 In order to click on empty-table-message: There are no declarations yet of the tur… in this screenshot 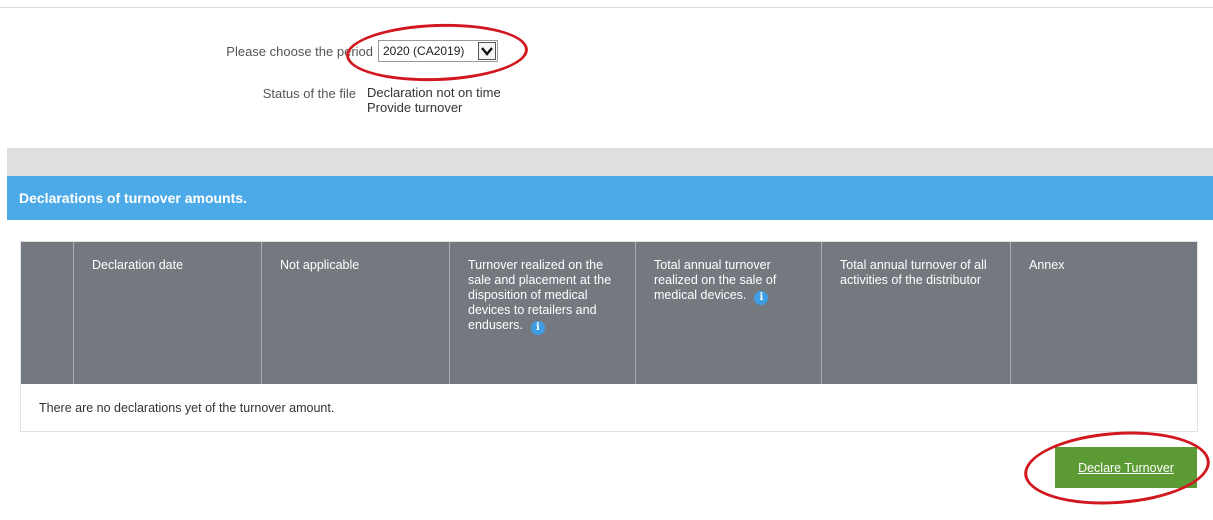, I will do `click(187, 408)`.